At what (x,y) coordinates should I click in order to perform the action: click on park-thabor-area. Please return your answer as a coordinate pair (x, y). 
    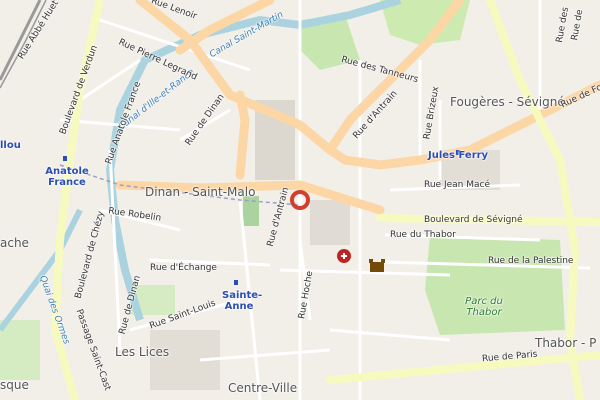
    Looking at the image, I should click on (495, 285).